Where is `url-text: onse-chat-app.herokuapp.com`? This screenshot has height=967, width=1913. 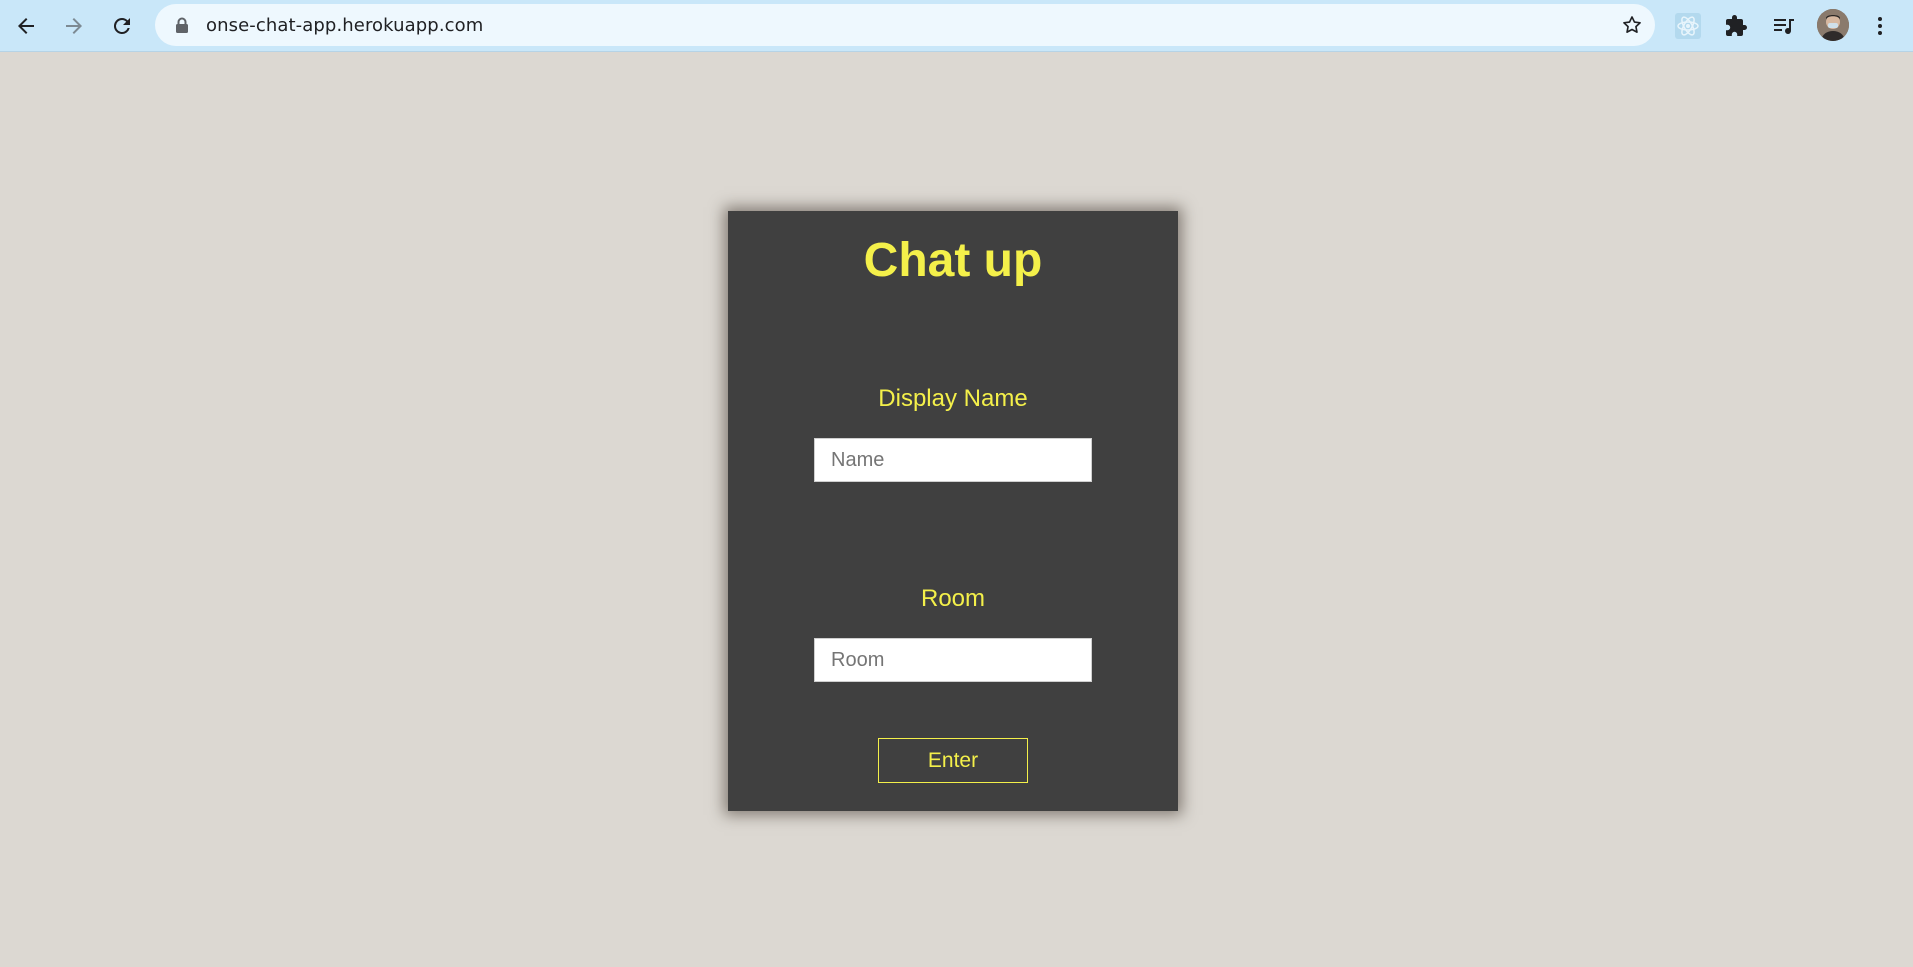
url-text: onse-chat-app.herokuapp.com is located at coordinates (344, 25).